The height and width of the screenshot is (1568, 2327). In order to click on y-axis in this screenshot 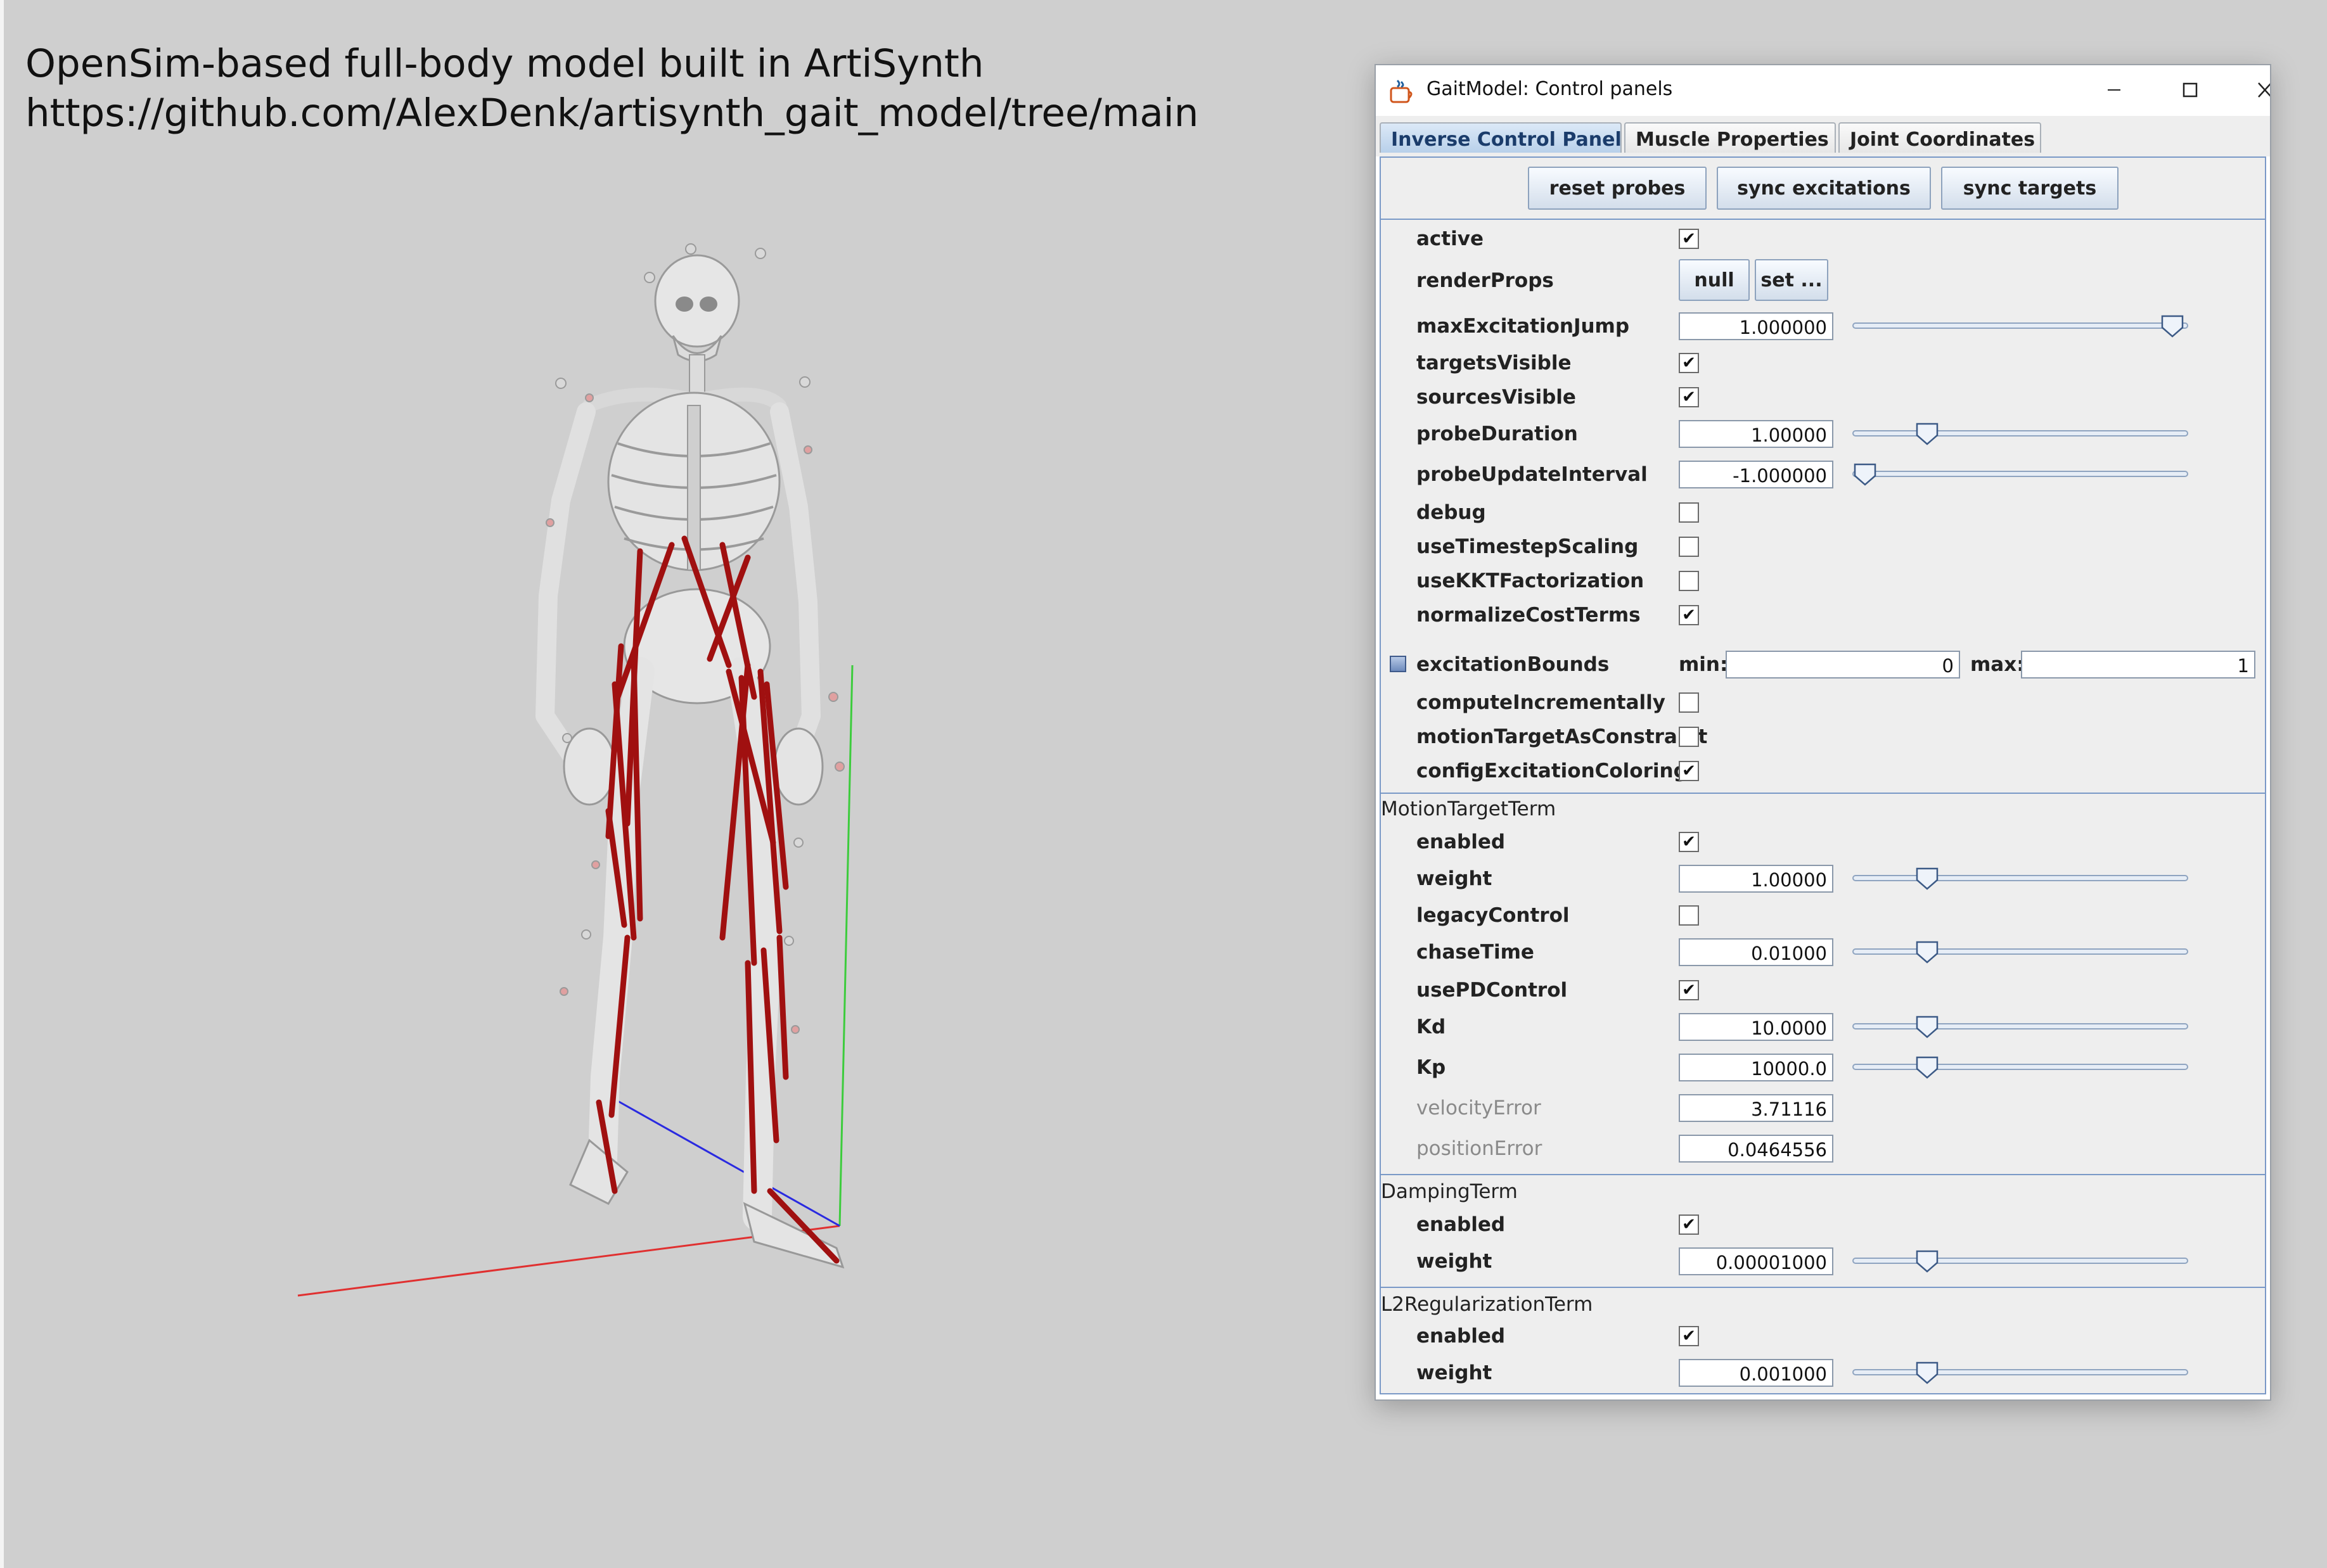, I will do `click(846, 946)`.